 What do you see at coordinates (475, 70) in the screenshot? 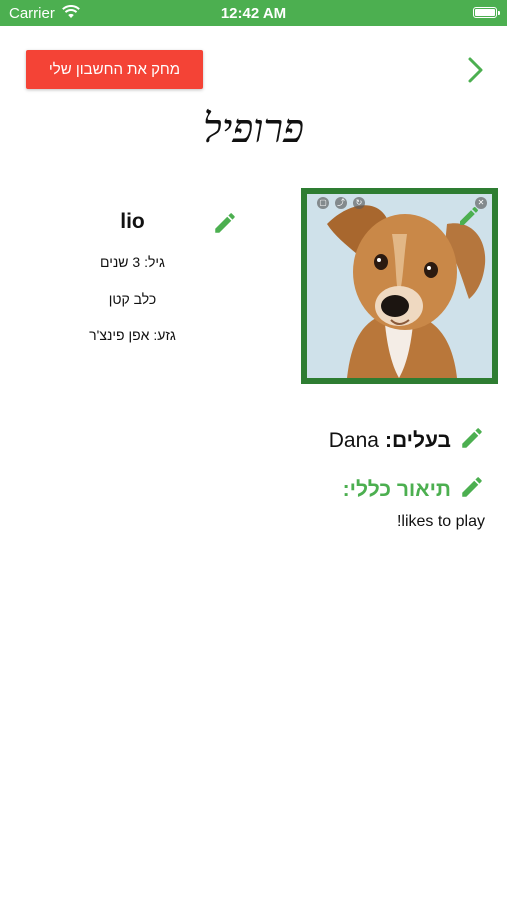
I see `chevron-right-icon` at bounding box center [475, 70].